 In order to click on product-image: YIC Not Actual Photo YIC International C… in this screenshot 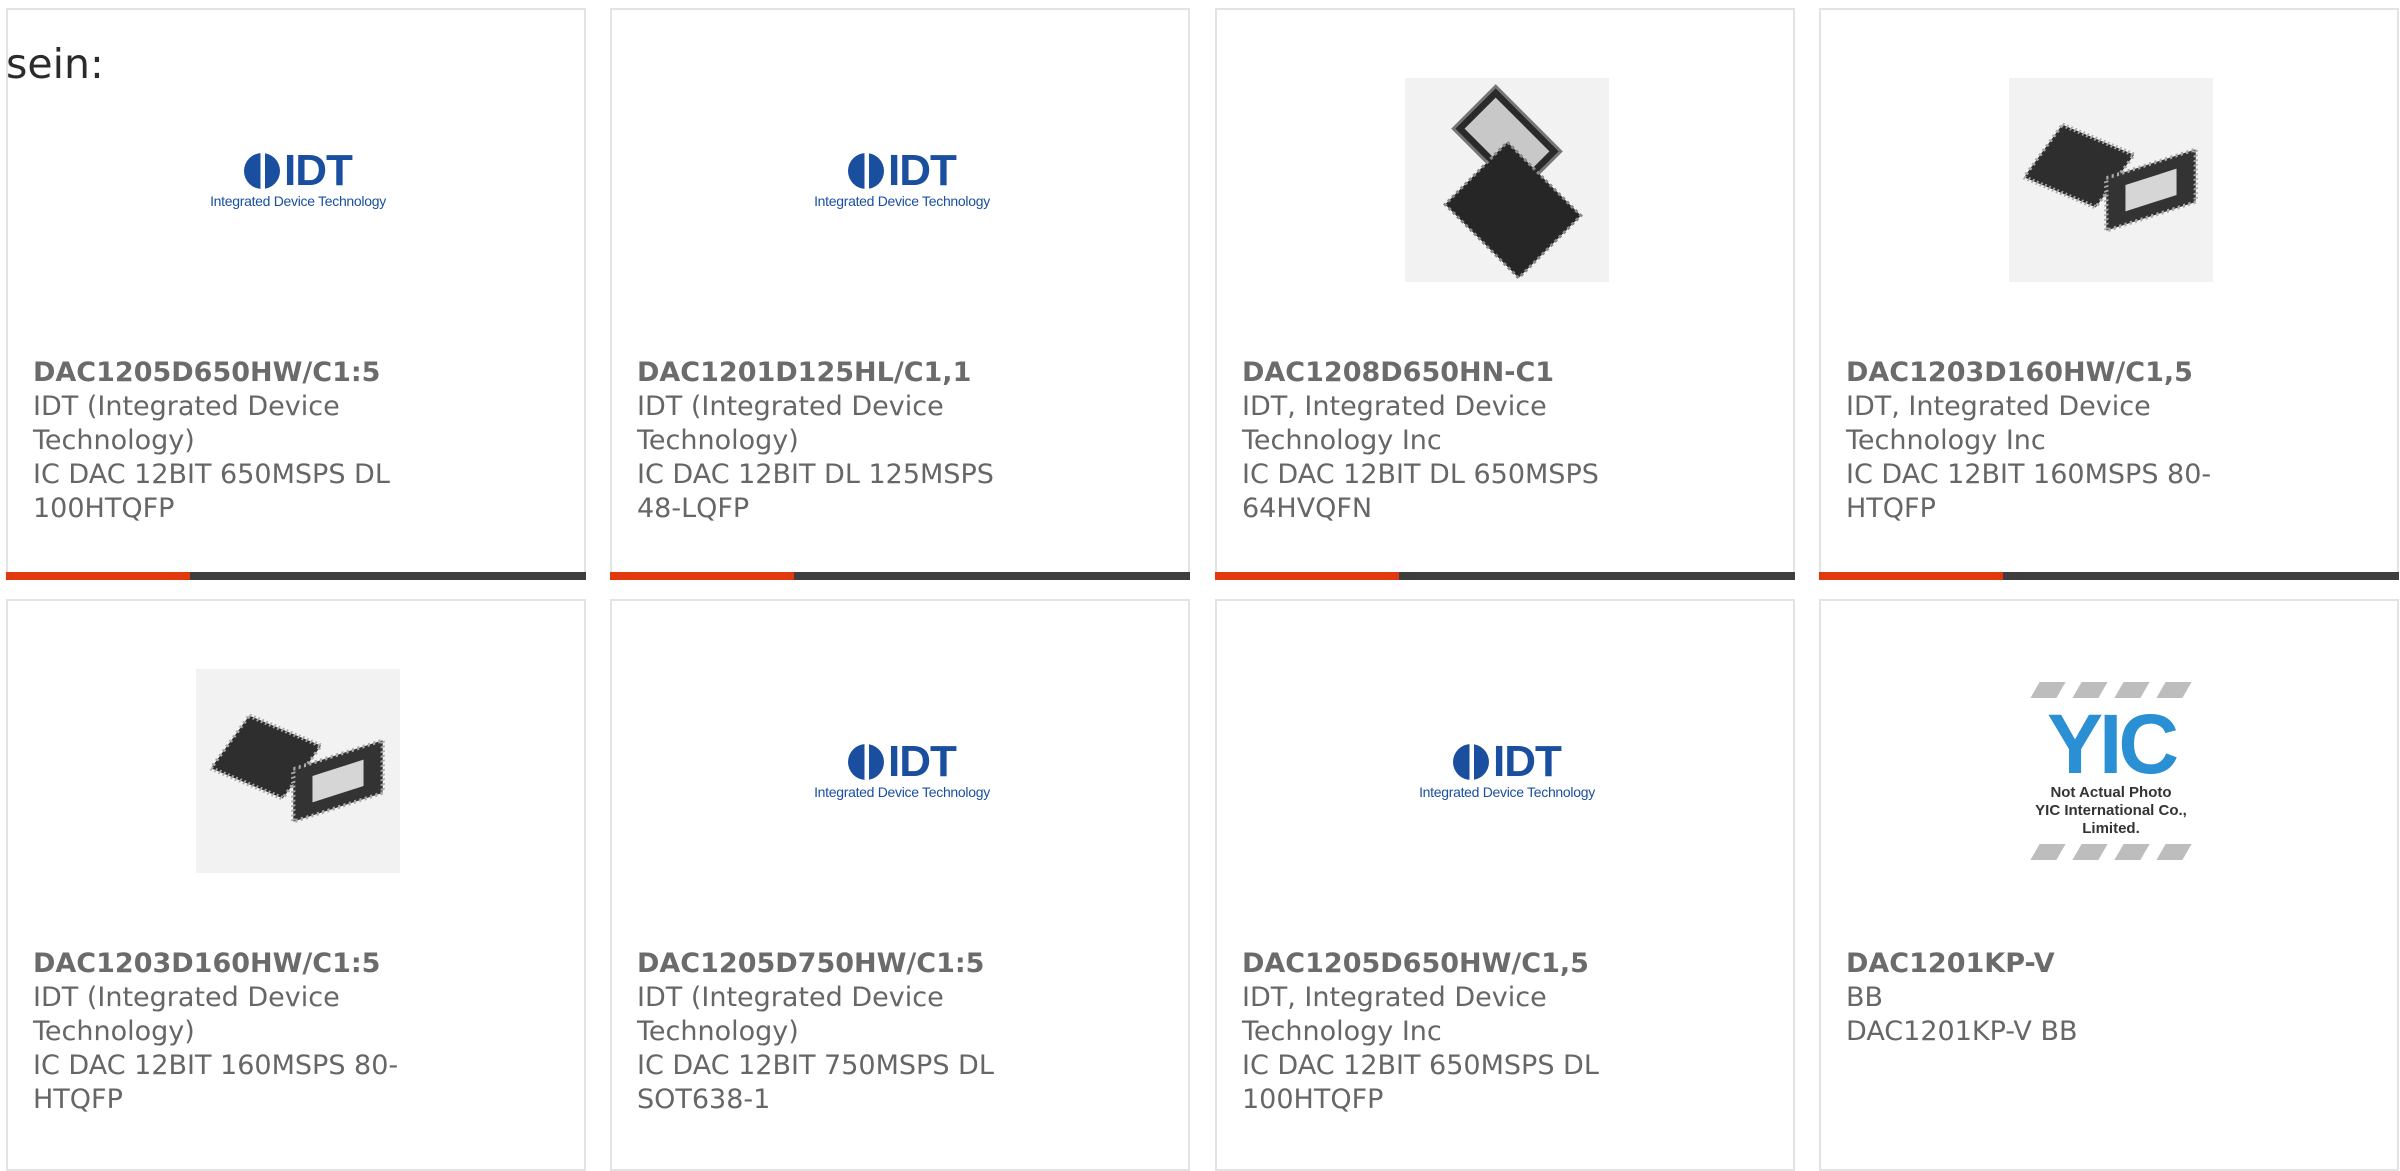, I will do `click(2111, 771)`.